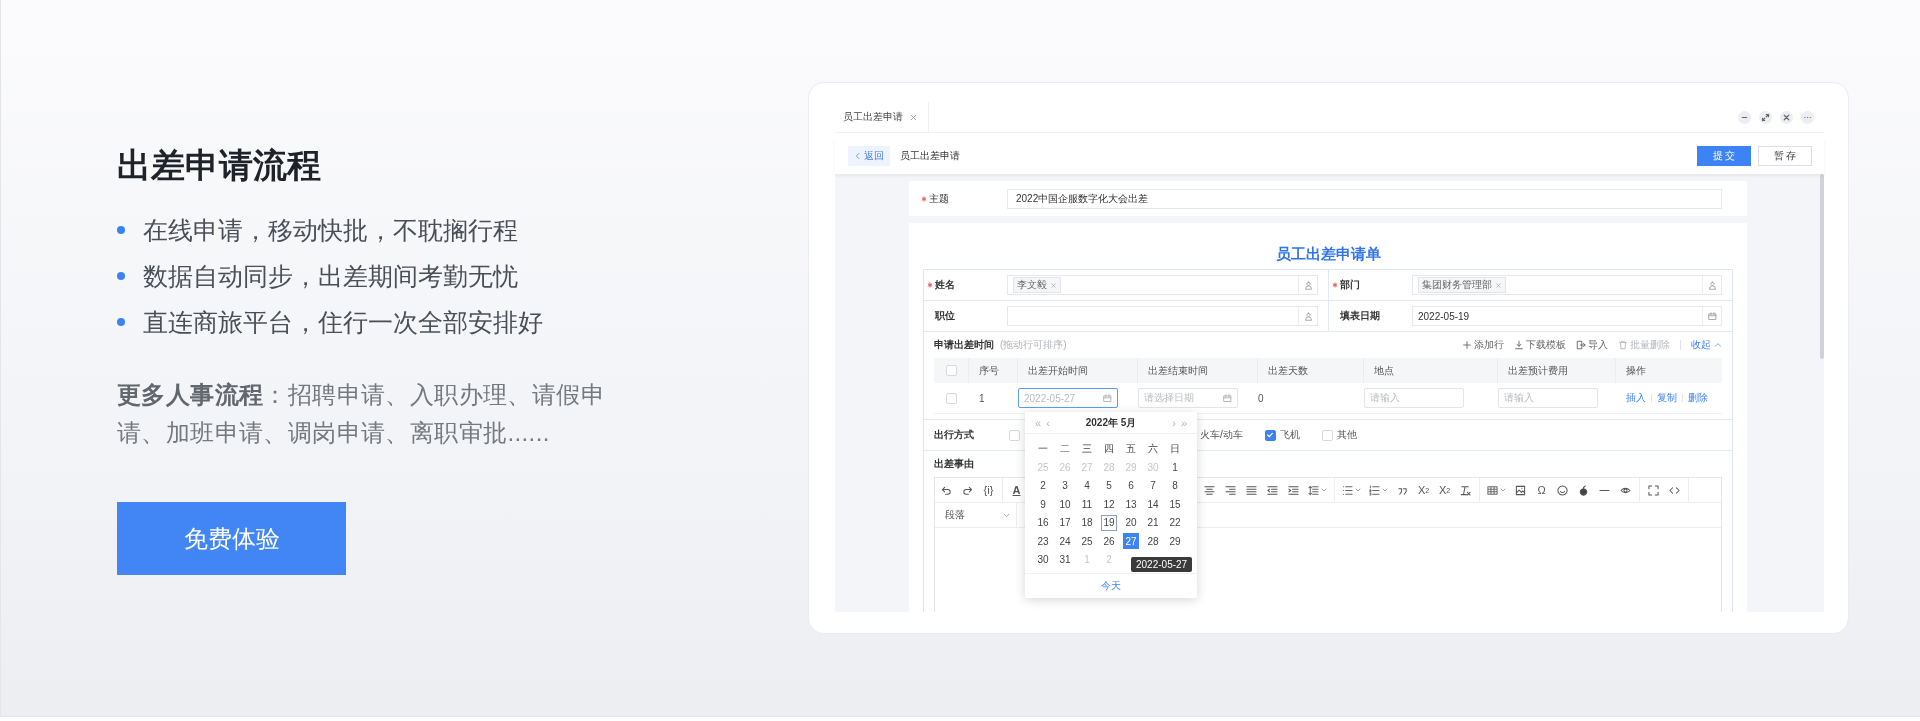 This screenshot has width=1920, height=721. Describe the element at coordinates (1109, 485) in the screenshot. I see `calendar-day: 5` at that location.